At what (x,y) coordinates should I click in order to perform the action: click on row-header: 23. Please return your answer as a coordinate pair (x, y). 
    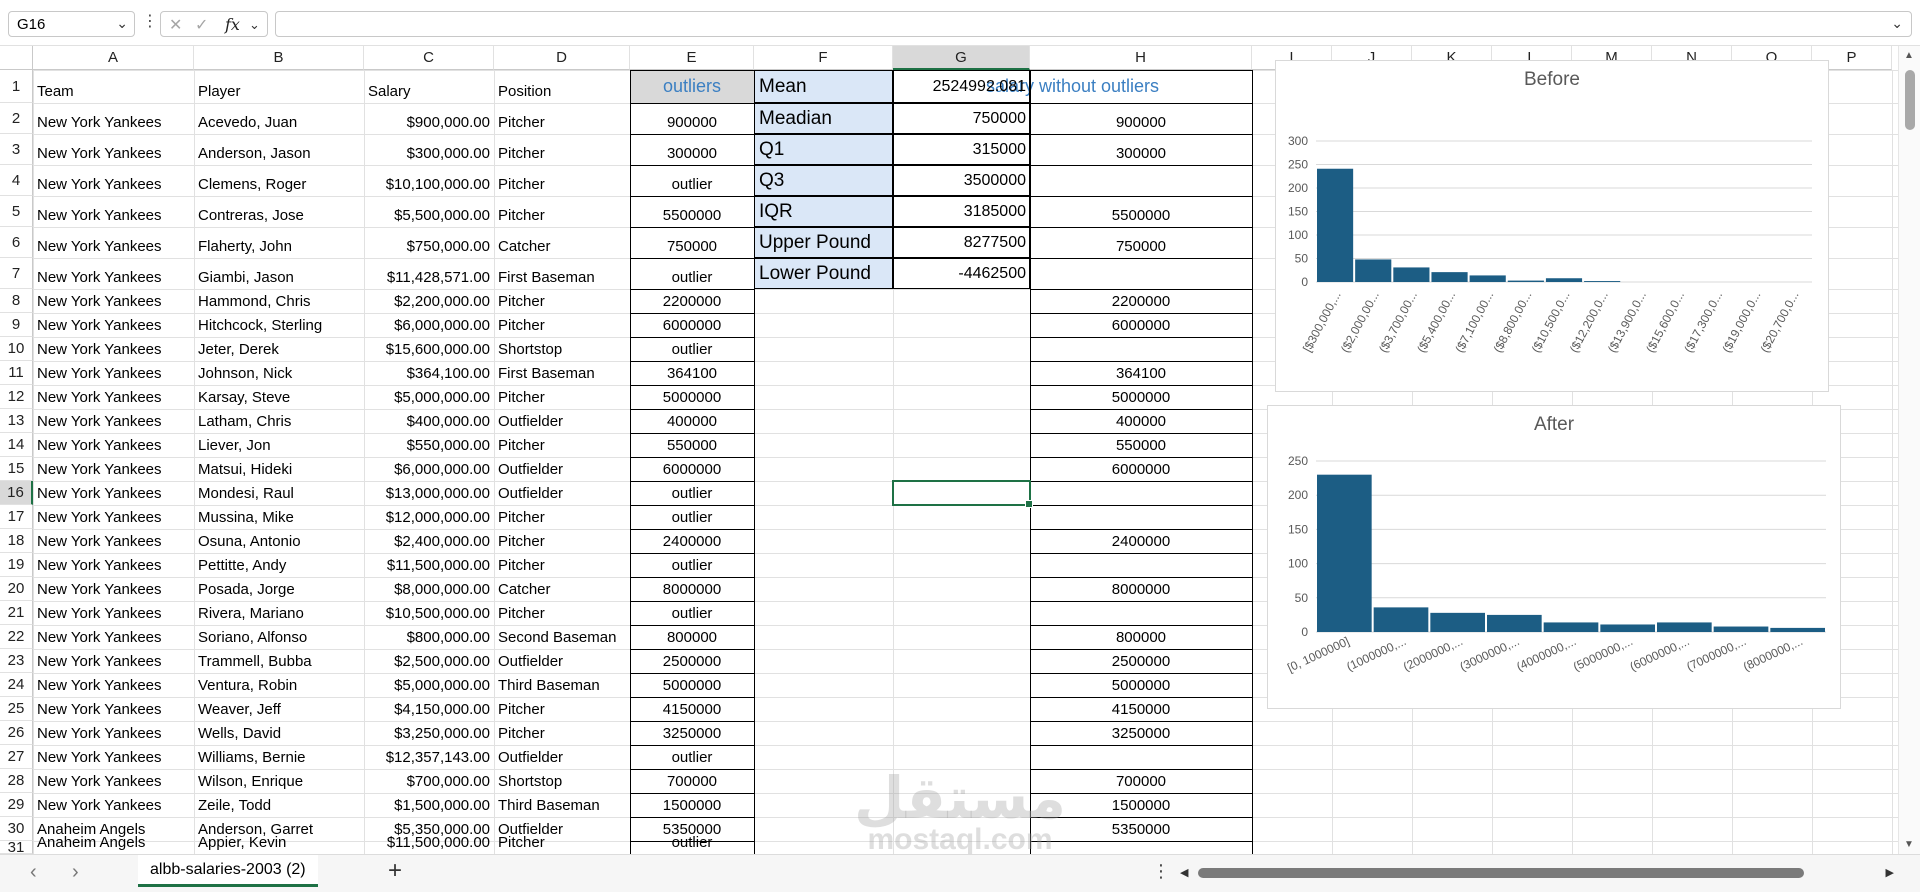
    Looking at the image, I should click on (16, 661).